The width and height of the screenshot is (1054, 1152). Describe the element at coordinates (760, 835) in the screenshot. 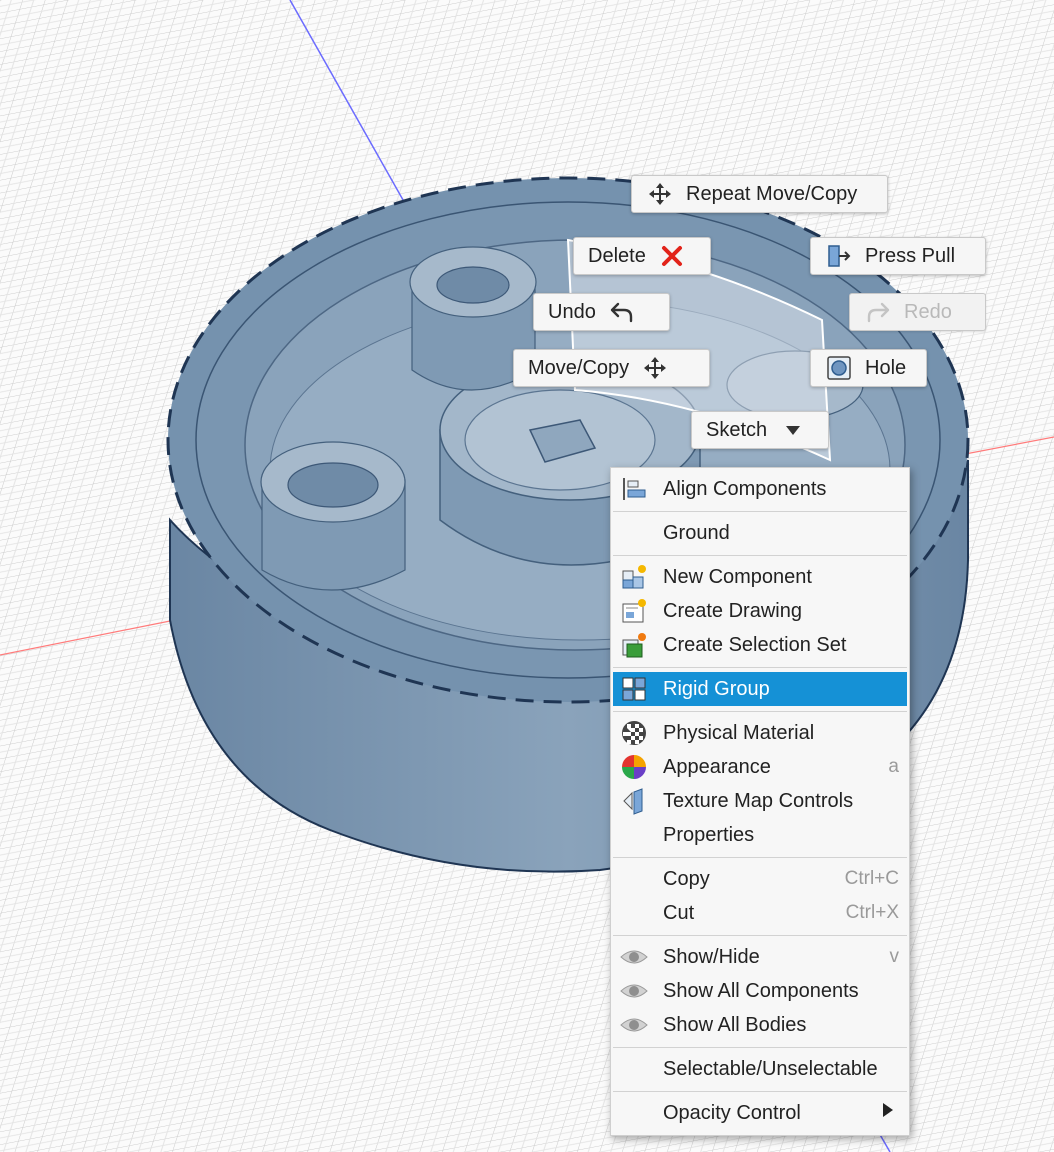

I see `menu-item-properties: Properties` at that location.